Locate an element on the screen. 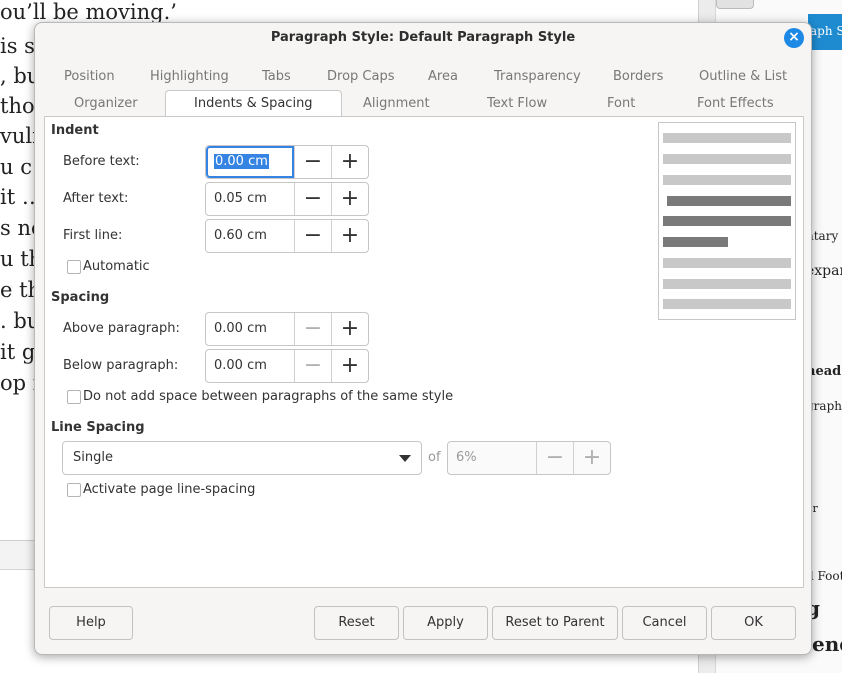 This screenshot has width=842, height=673. line-spacing-value: Single is located at coordinates (93, 457).